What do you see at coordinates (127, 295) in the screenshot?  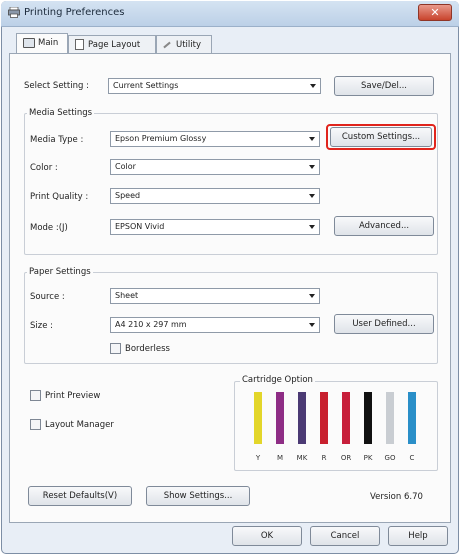 I see `source-value: Sheet` at bounding box center [127, 295].